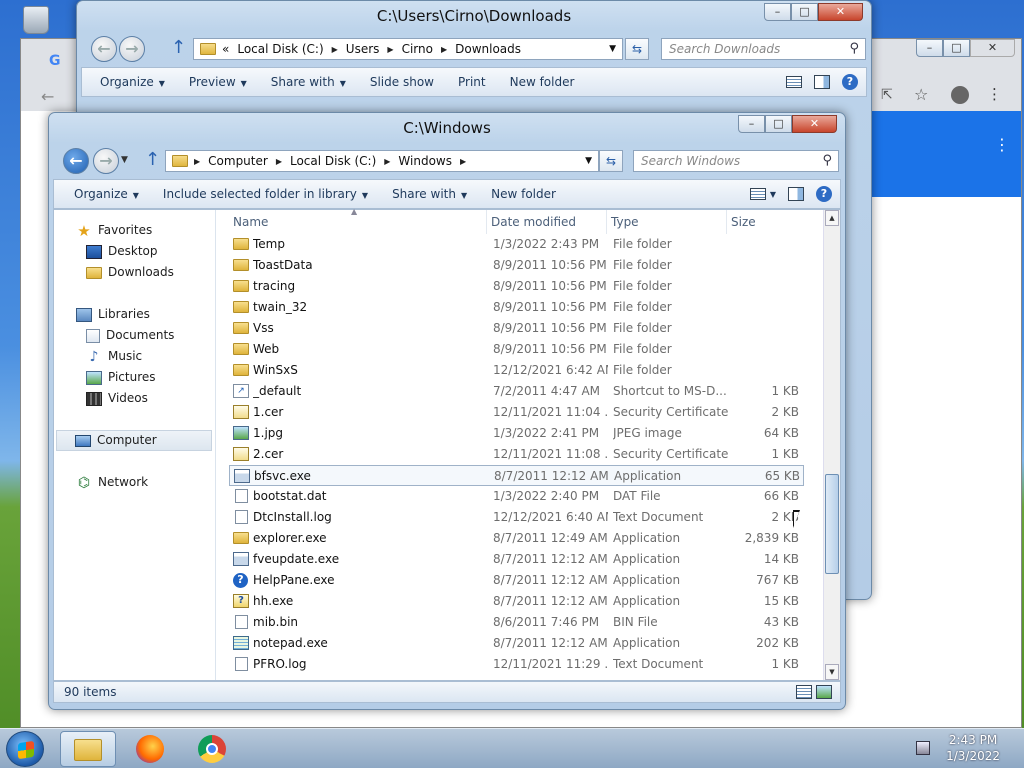 The image size is (1024, 768). Describe the element at coordinates (358, 222) in the screenshot. I see `column-header-name: Name` at that location.